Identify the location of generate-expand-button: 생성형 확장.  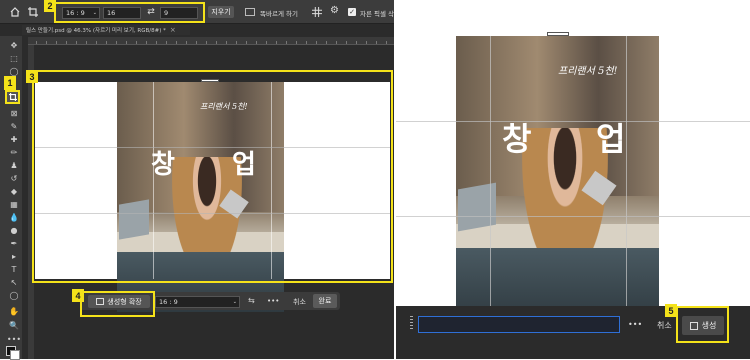
(119, 301).